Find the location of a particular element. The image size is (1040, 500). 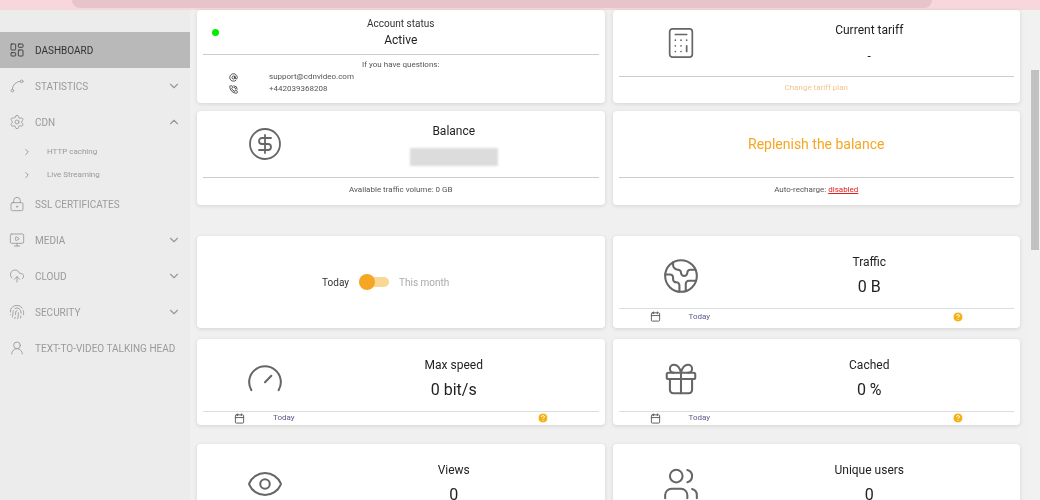

at-sign-icon is located at coordinates (233, 77).